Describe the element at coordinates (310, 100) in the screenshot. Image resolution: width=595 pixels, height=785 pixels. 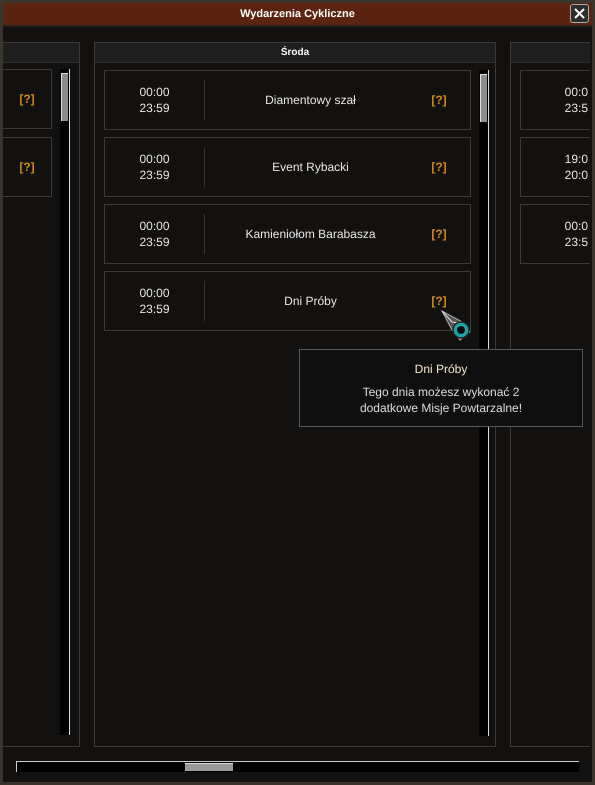
I see `event-name: Diamentowy szał` at that location.